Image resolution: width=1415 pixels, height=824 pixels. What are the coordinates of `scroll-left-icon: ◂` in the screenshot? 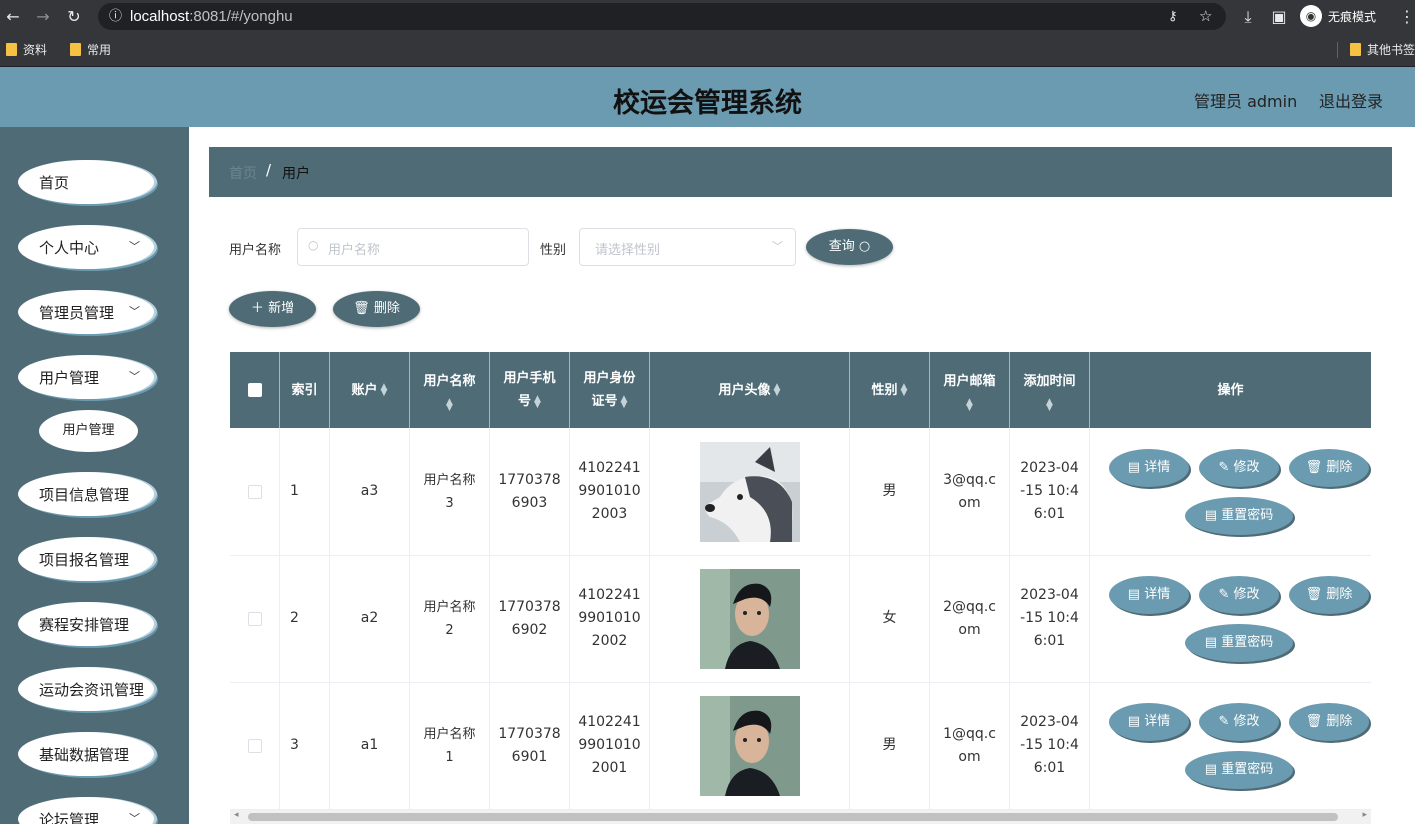 It's located at (236, 815).